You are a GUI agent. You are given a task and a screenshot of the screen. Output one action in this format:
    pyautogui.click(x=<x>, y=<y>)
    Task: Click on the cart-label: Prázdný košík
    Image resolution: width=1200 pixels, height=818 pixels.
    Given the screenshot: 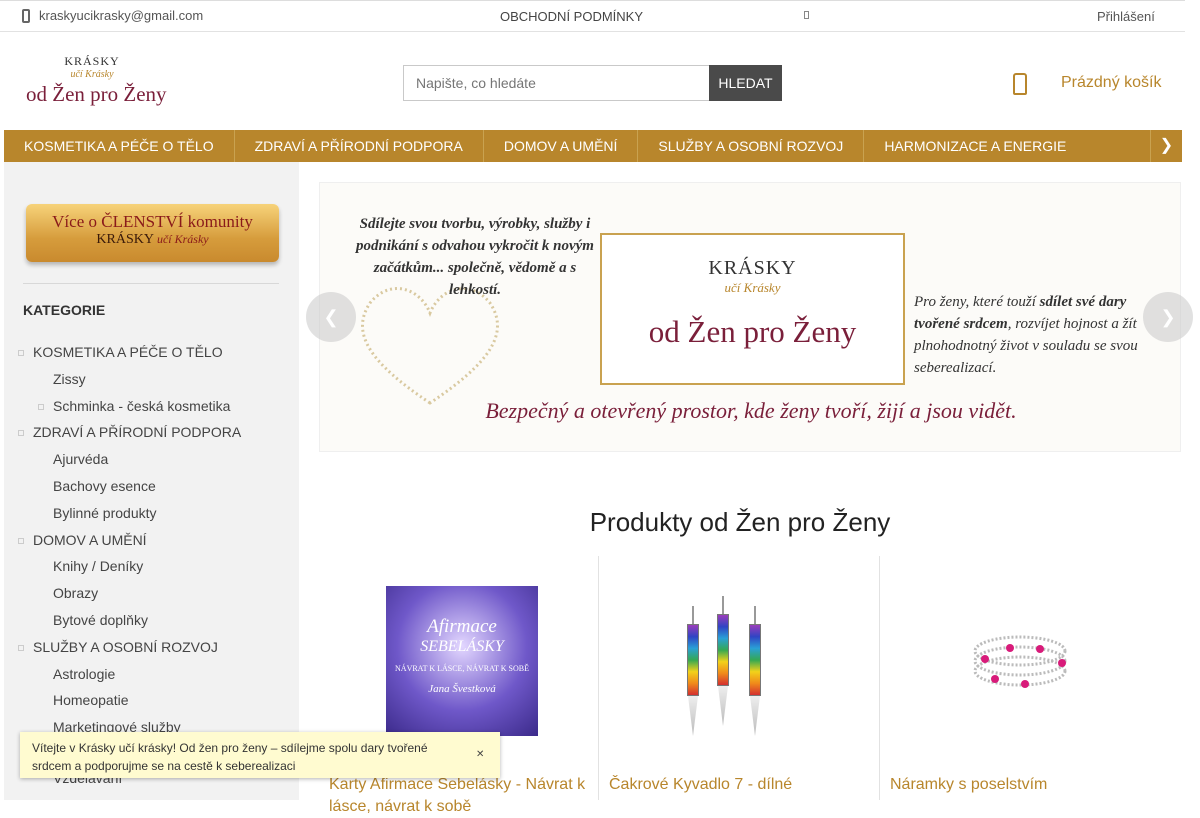 What is the action you would take?
    pyautogui.click(x=1111, y=83)
    